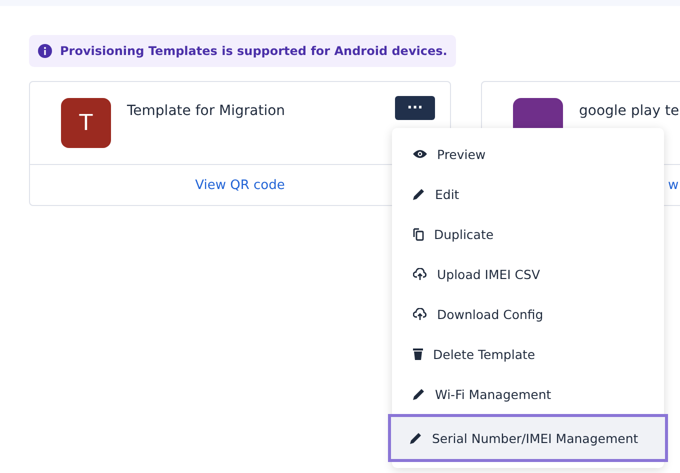  What do you see at coordinates (418, 354) in the screenshot?
I see `trash-icon` at bounding box center [418, 354].